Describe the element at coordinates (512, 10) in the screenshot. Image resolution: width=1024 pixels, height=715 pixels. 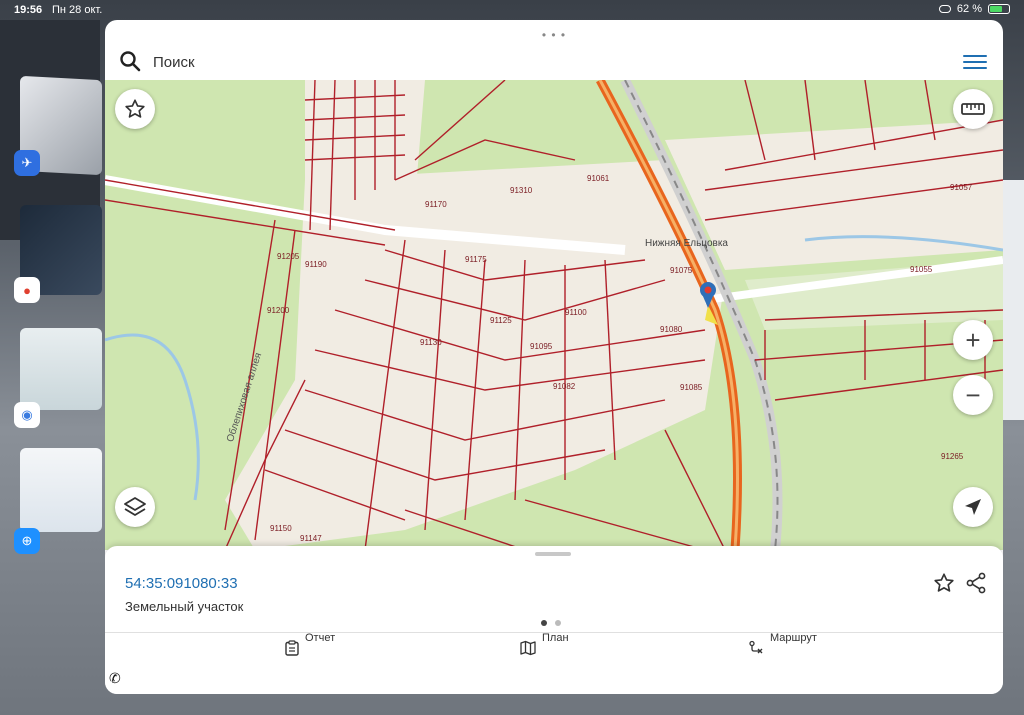
I see `status-bar: 19:56 Пн 28 окт. 62 %` at that location.